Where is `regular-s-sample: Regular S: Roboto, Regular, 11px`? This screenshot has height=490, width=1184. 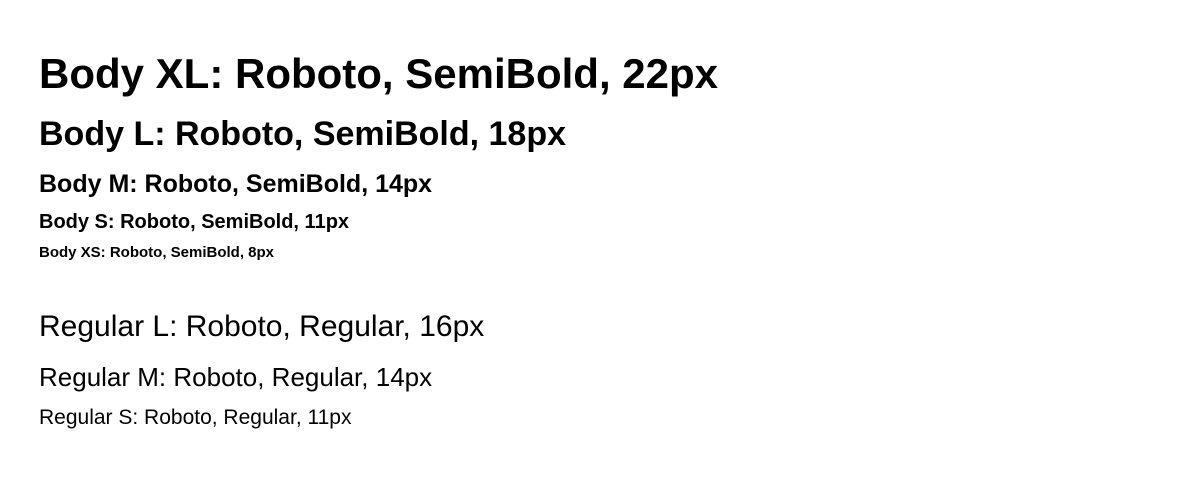
regular-s-sample: Regular S: Roboto, Regular, 11px is located at coordinates (195, 417).